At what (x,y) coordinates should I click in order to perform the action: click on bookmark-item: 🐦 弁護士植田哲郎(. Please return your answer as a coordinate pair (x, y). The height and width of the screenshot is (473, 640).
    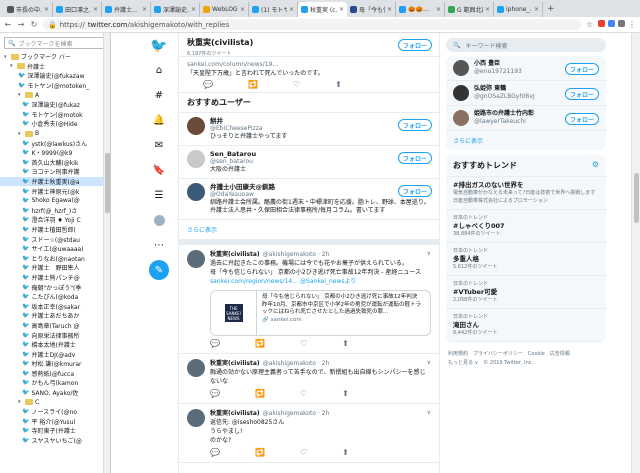
    Looking at the image, I should click on (55, 230).